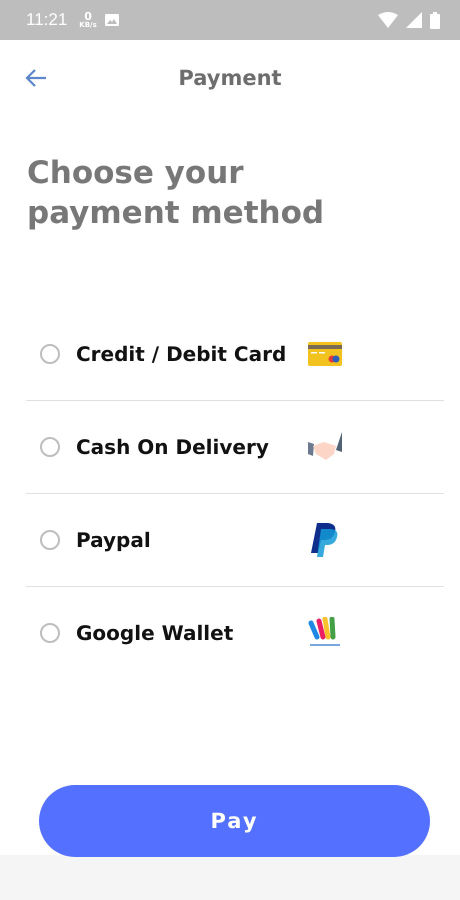 This screenshot has width=460, height=900. What do you see at coordinates (176, 193) in the screenshot?
I see `heading: Choose your payment method` at bounding box center [176, 193].